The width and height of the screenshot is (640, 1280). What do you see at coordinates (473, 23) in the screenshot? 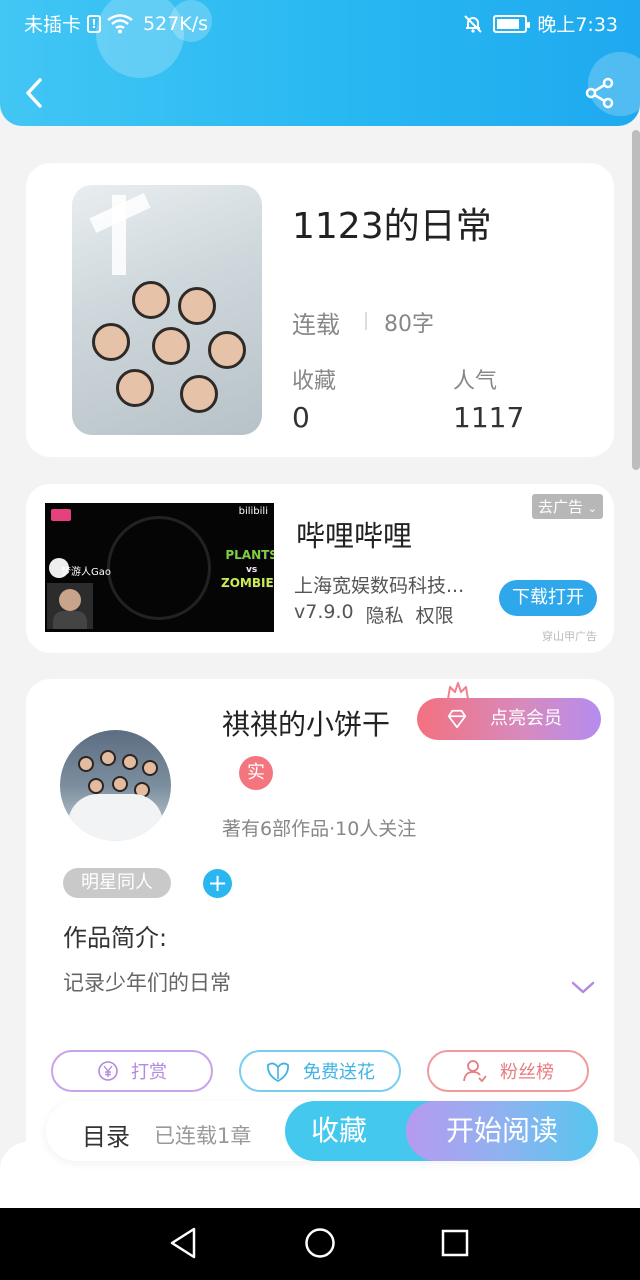
I see `mute-bell-icon` at bounding box center [473, 23].